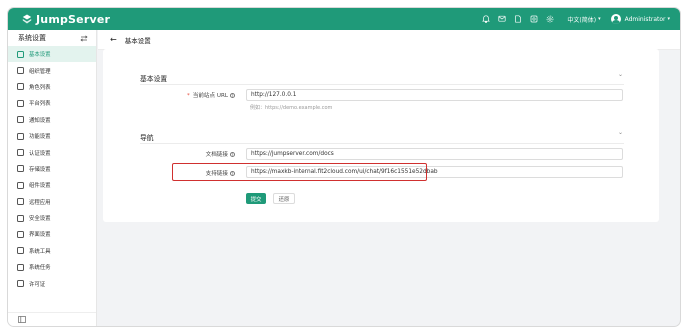 This screenshot has width=690, height=334. I want to click on interface-icon, so click(20, 234).